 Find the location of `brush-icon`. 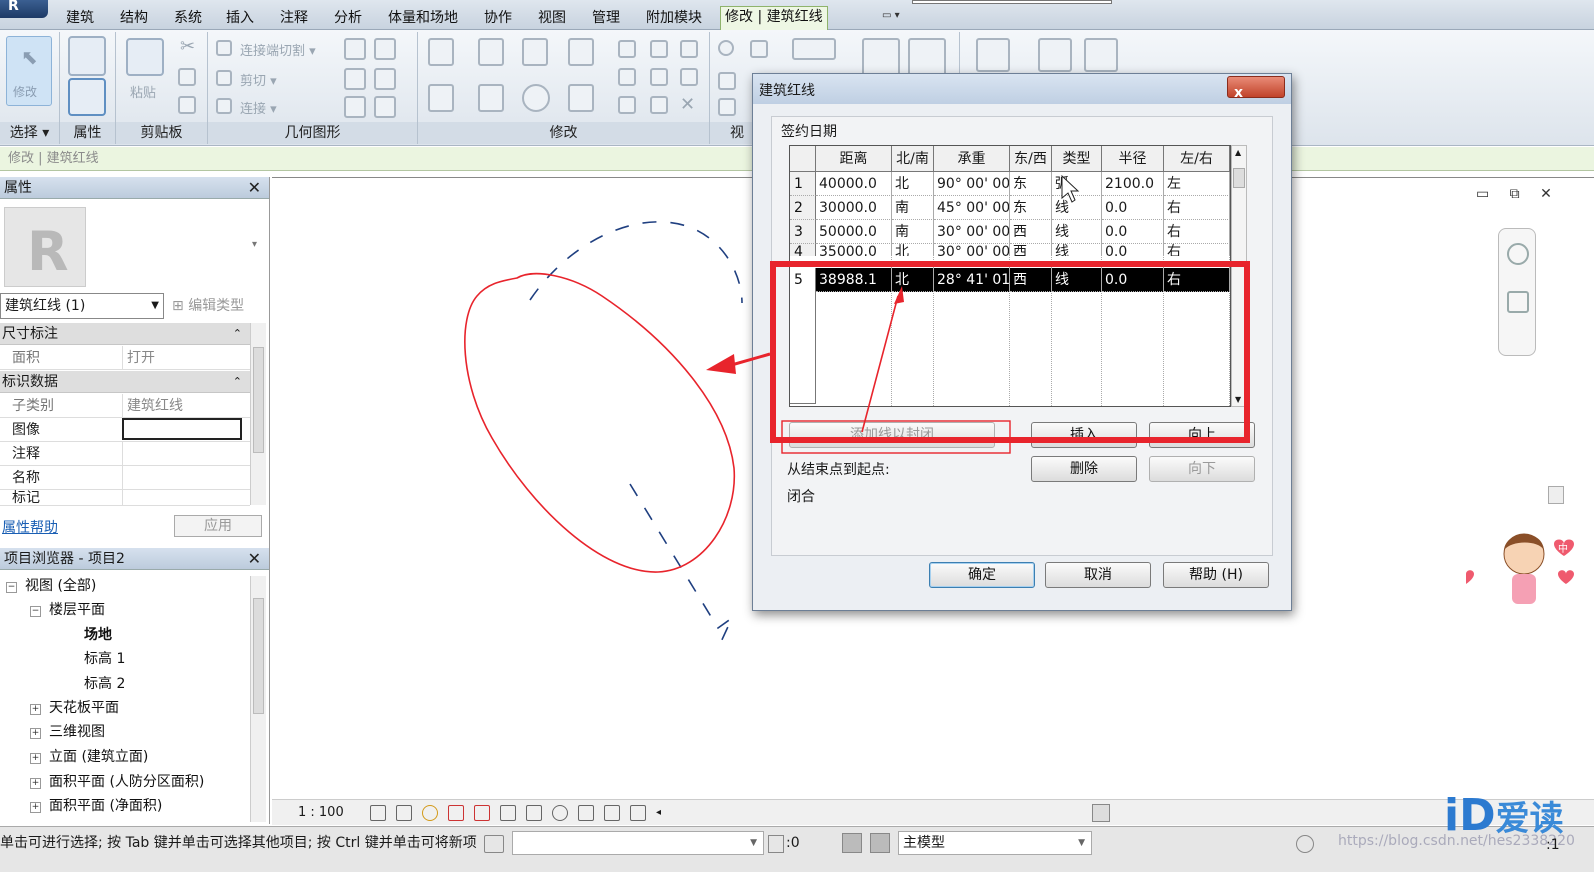

brush-icon is located at coordinates (727, 81).